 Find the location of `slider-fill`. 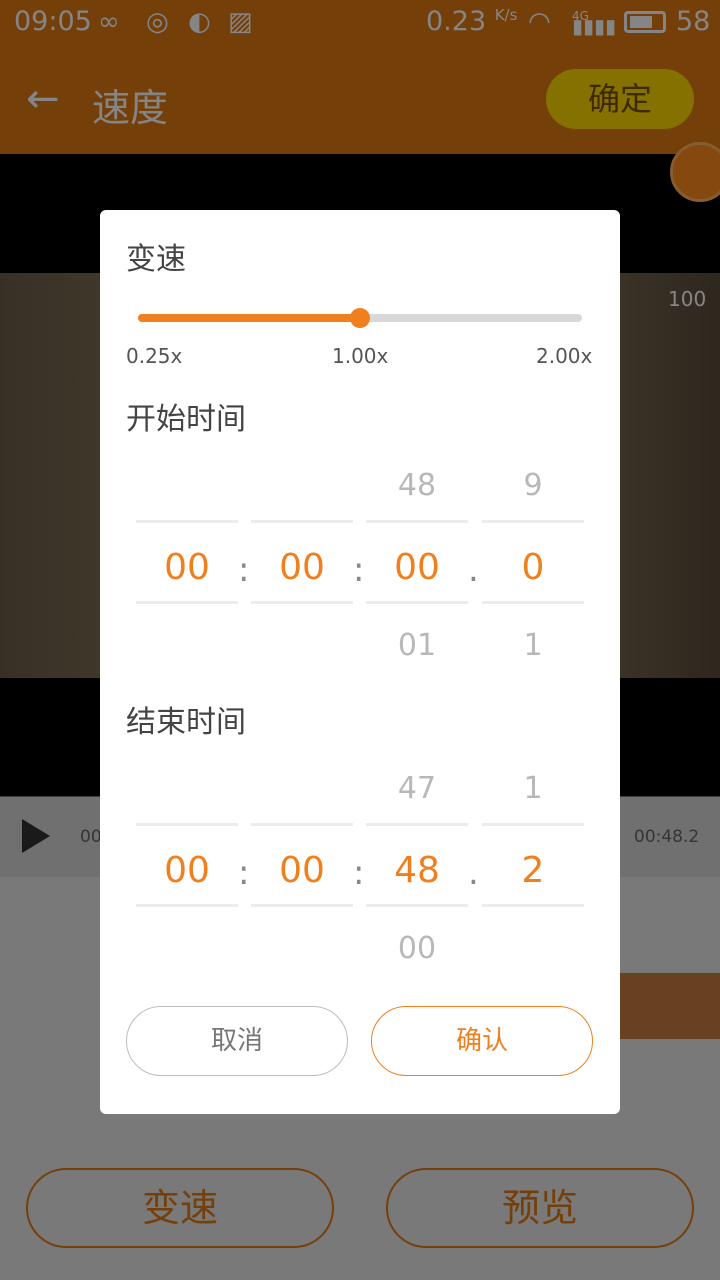

slider-fill is located at coordinates (249, 318).